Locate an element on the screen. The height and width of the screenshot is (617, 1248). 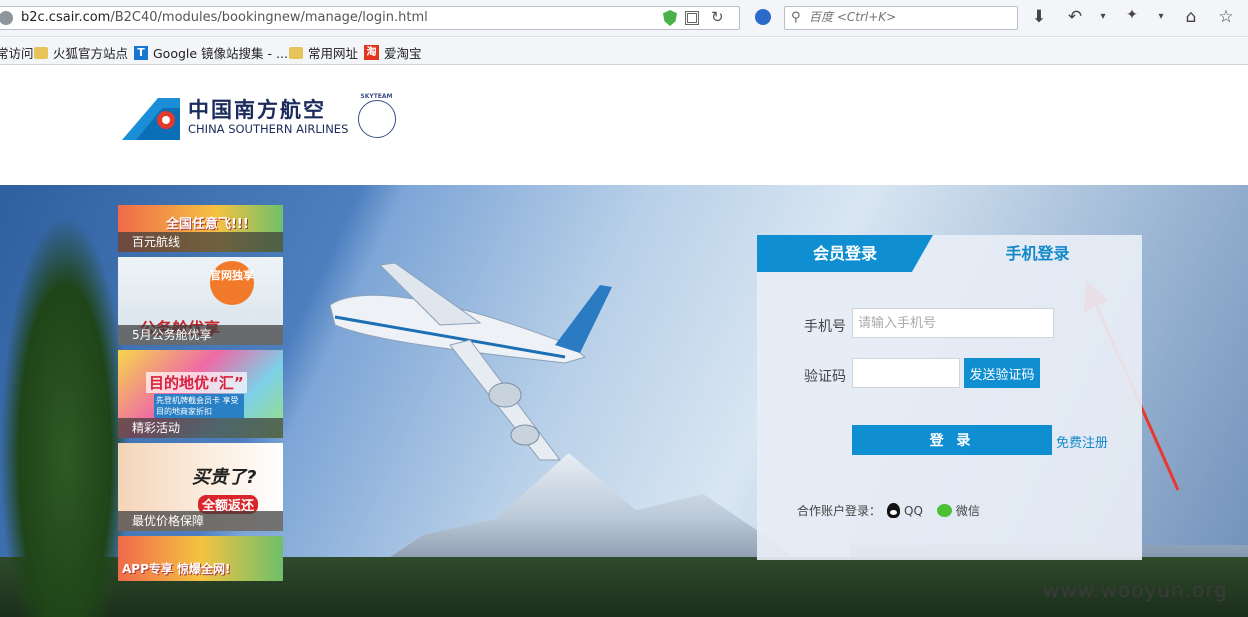
trees-image is located at coordinates (65, 416).